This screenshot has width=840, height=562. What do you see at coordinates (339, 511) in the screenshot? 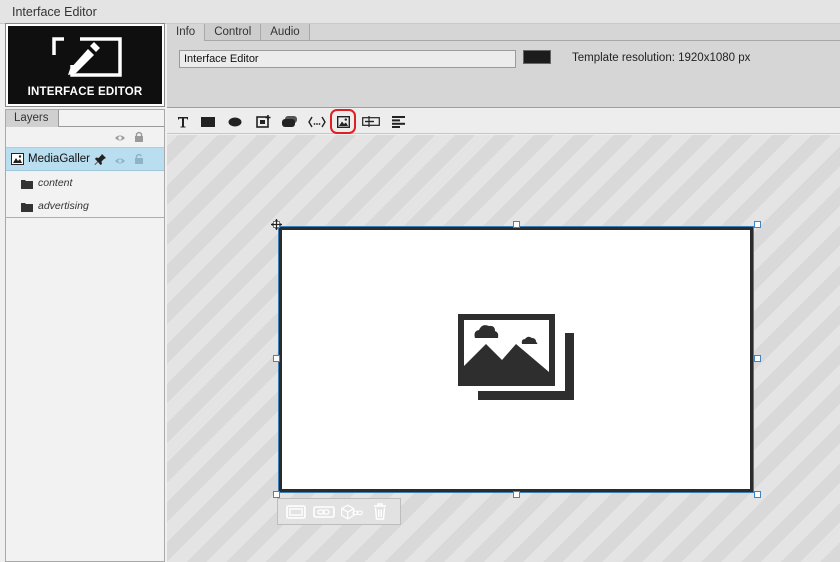
I see `widget-action-bar` at bounding box center [339, 511].